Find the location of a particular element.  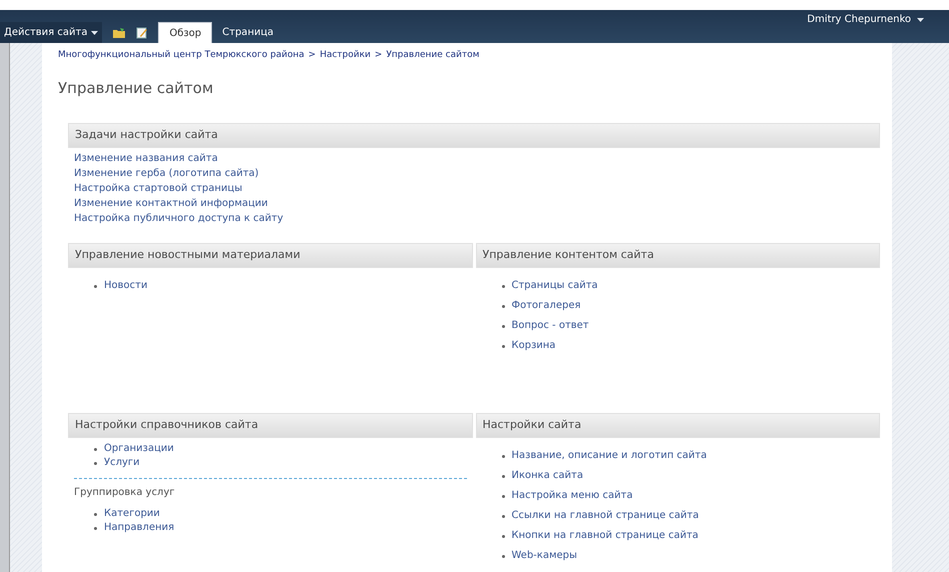

settings-link: Страницы сайта is located at coordinates (555, 286).